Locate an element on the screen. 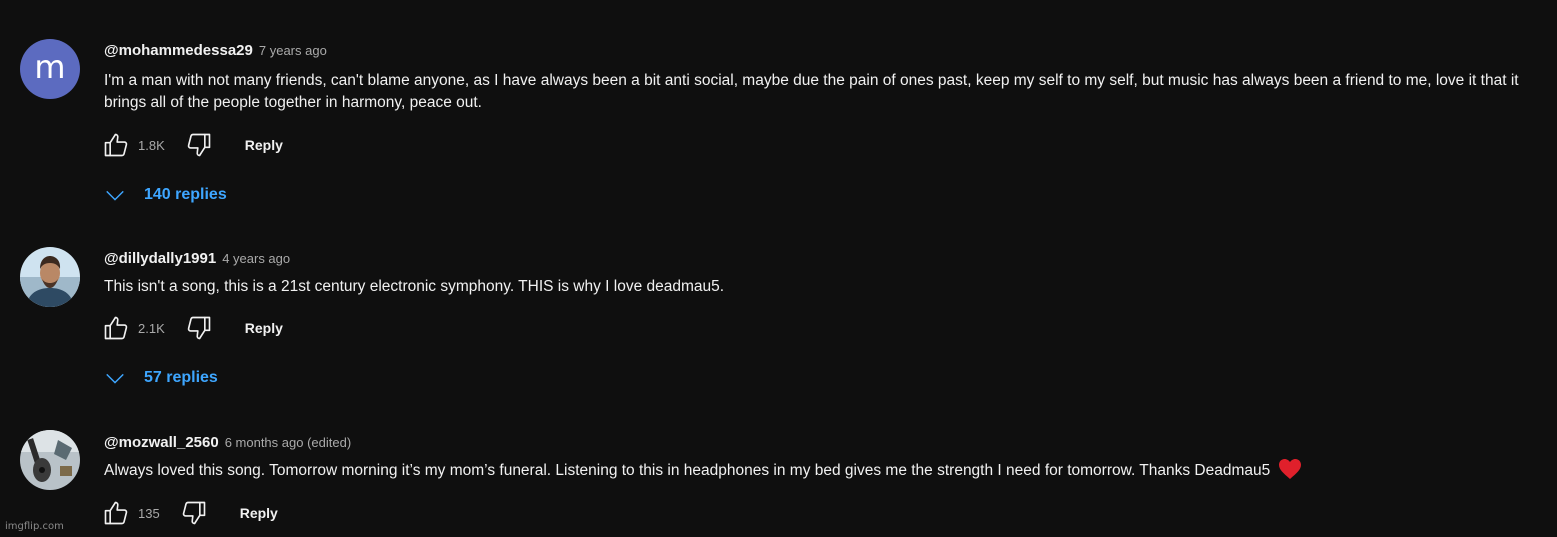 The image size is (1557, 537). like-count: 2.1K is located at coordinates (151, 328).